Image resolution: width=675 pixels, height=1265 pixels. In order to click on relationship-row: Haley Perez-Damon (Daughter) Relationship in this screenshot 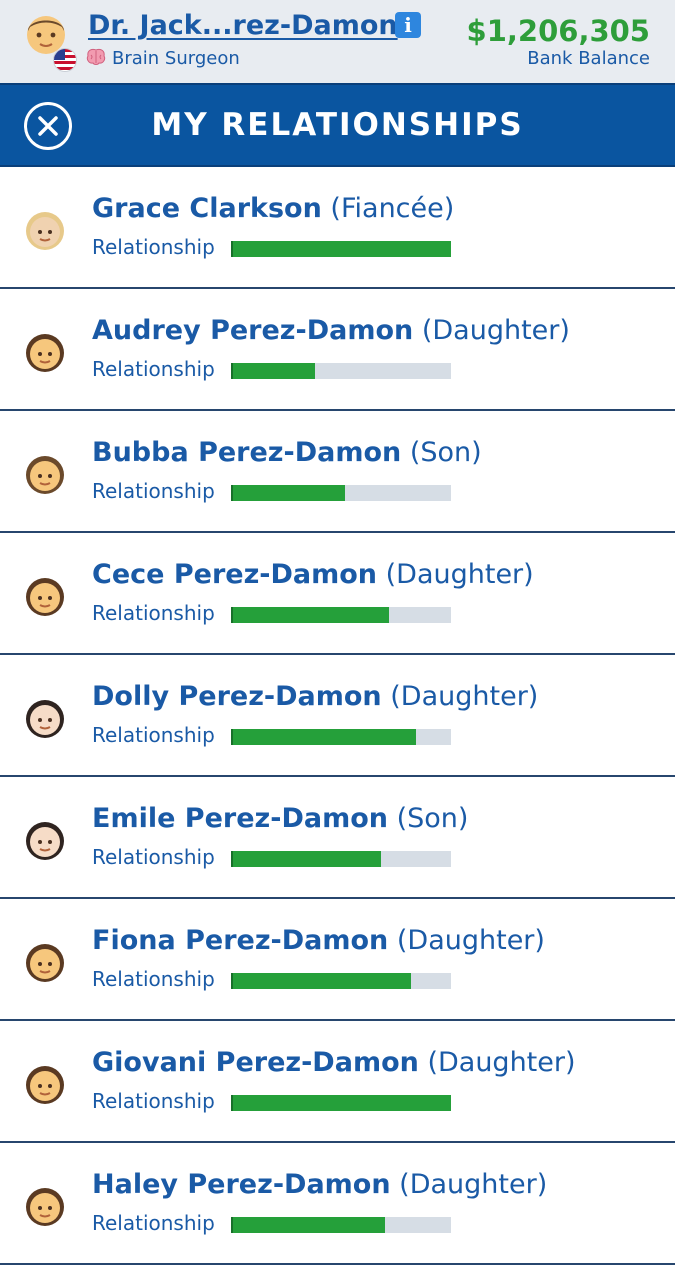, I will do `click(337, 1204)`.